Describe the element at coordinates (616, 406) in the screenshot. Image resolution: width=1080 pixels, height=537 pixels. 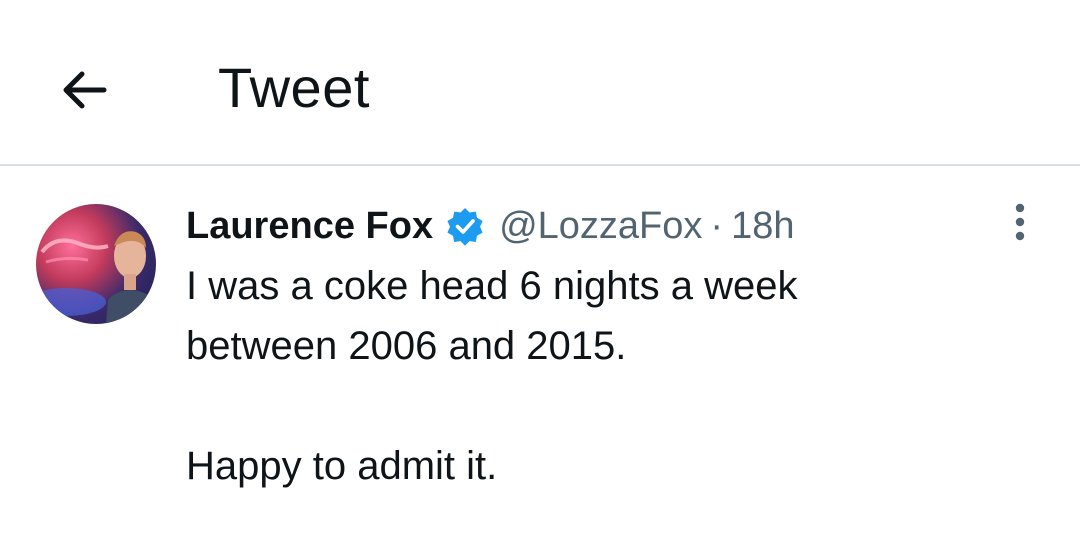
I see `tweet-text-blank-line` at that location.